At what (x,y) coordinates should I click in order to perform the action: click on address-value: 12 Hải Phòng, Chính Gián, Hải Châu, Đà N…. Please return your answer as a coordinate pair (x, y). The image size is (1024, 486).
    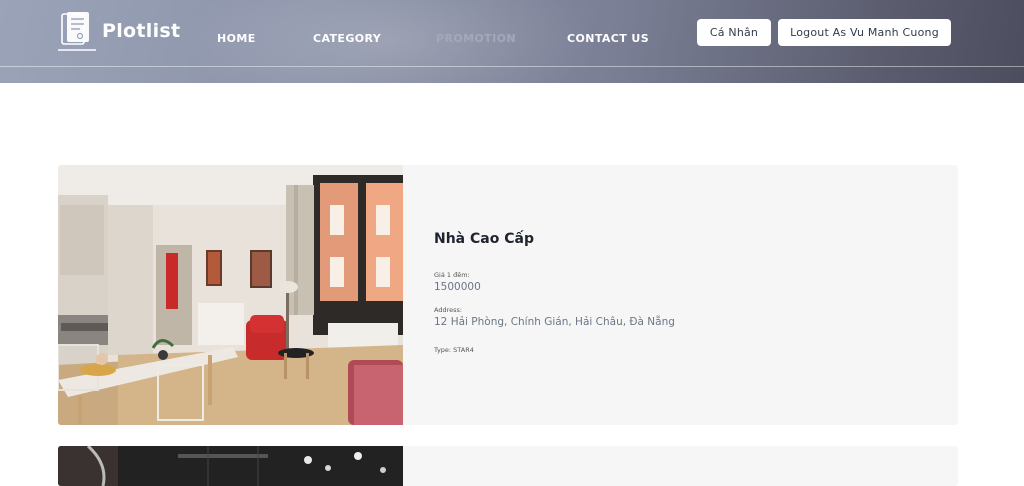
    Looking at the image, I should click on (554, 322).